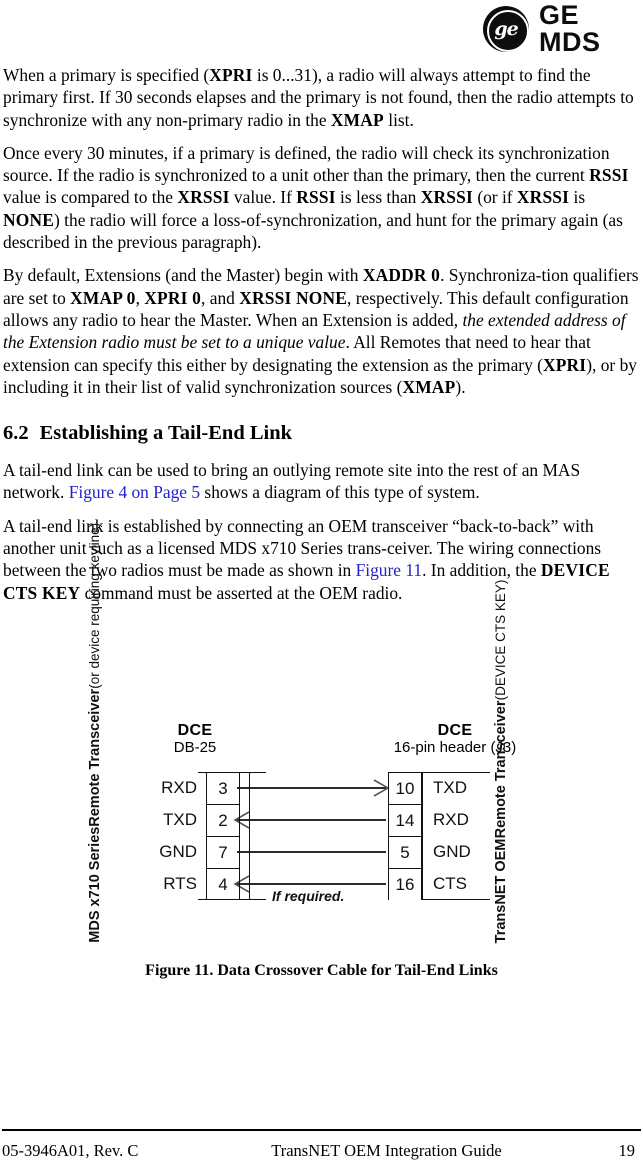 The image size is (643, 1173). What do you see at coordinates (223, 788) in the screenshot?
I see `pin-number: 3` at bounding box center [223, 788].